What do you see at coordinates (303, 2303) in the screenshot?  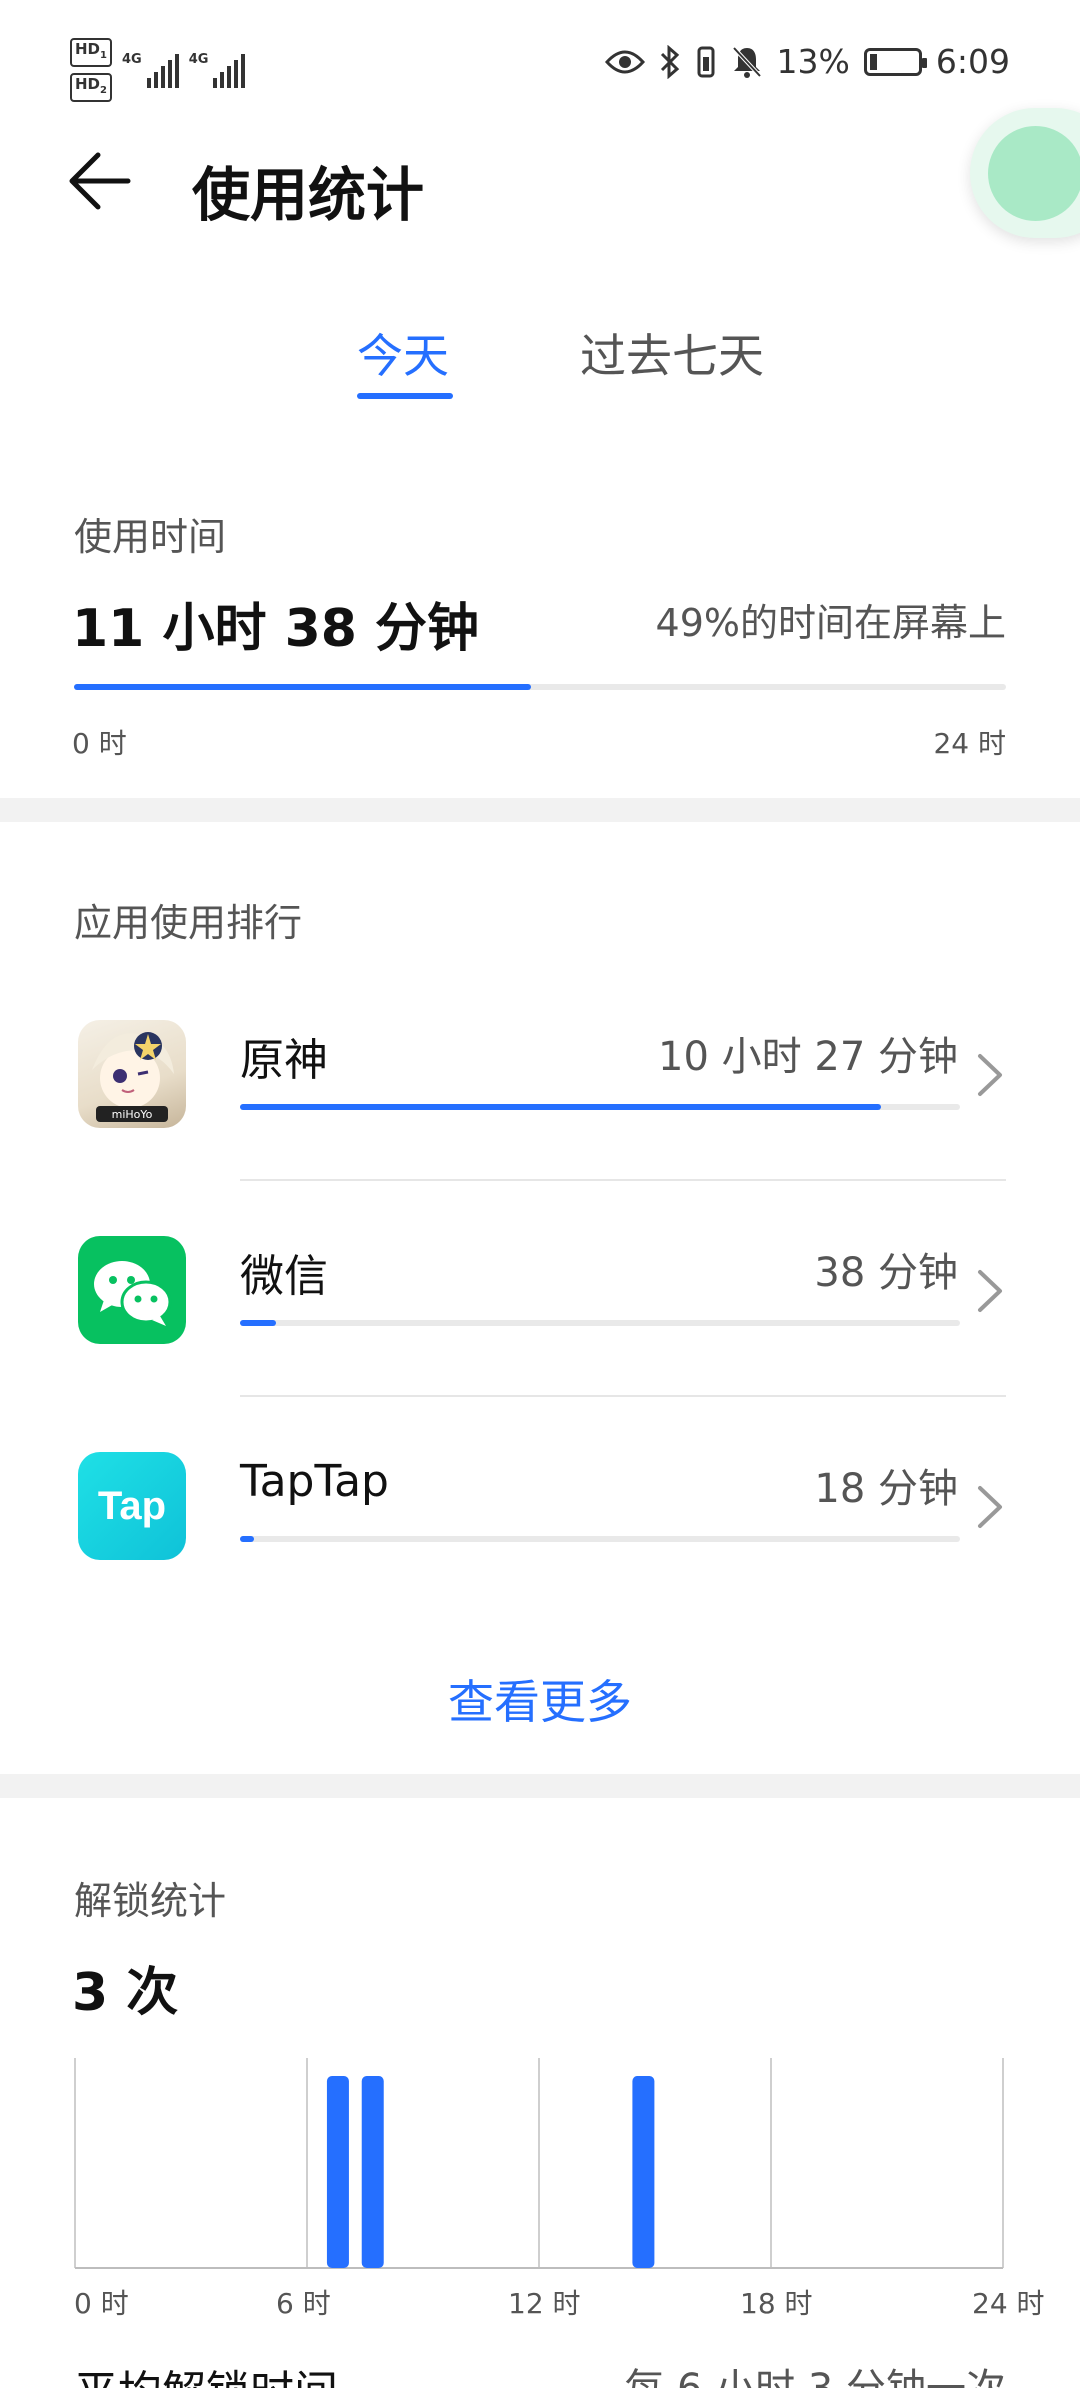 I see `chart-x-tick-label: 6 时` at bounding box center [303, 2303].